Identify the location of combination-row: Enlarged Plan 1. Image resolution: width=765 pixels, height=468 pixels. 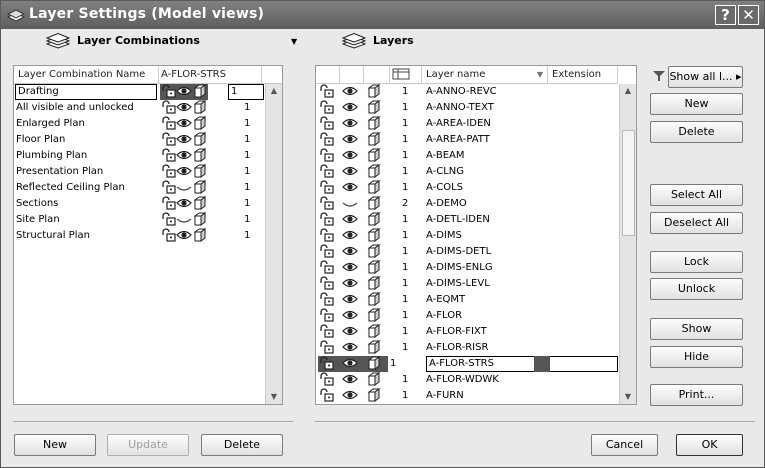
(148, 124).